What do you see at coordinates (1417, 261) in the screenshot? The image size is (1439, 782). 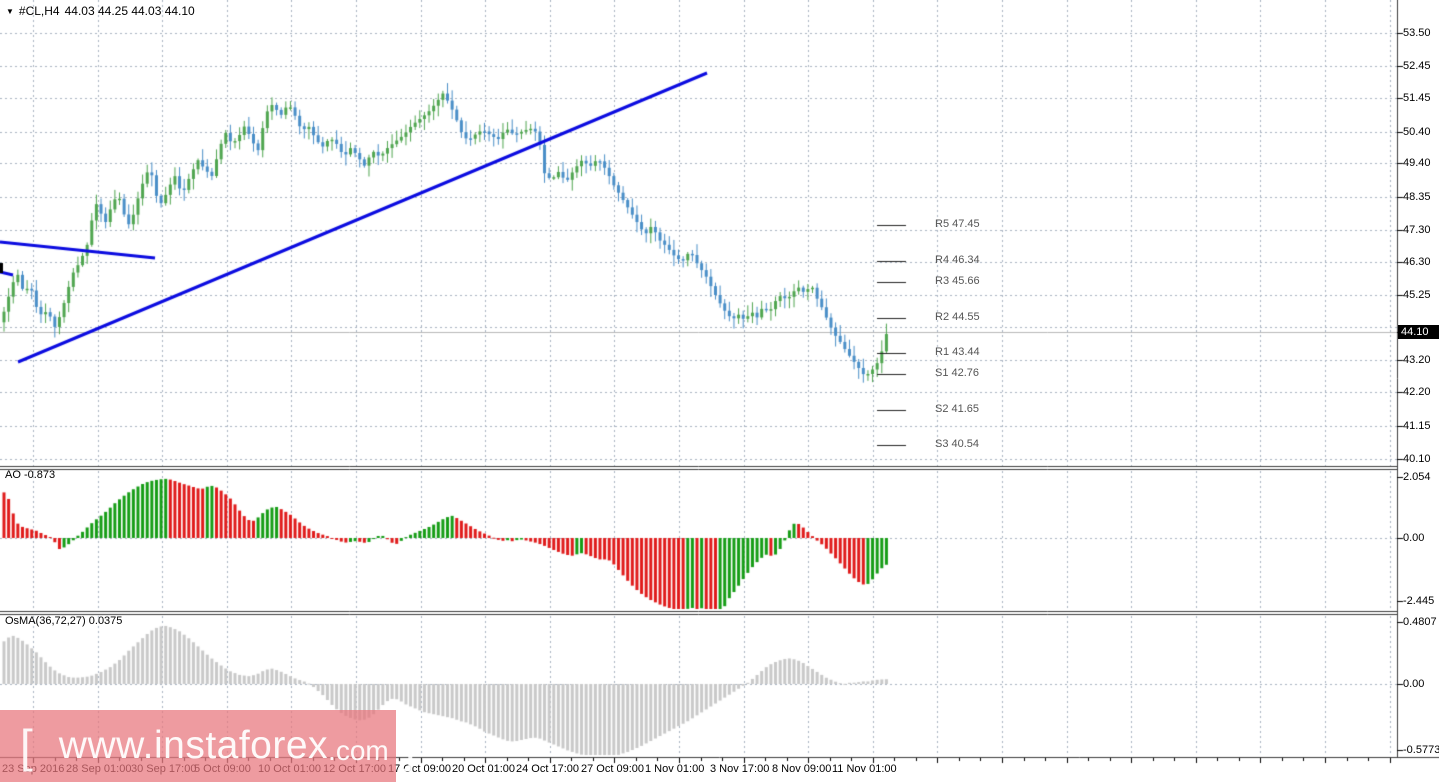 I see `price-axis-label: 46.30` at bounding box center [1417, 261].